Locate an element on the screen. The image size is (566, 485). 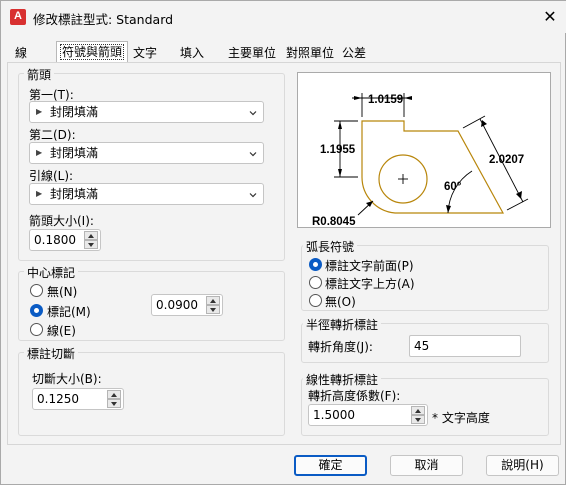
preview-pane: 1.0159 1.1955 2.0207 60° R0.8045 is located at coordinates (424, 150).